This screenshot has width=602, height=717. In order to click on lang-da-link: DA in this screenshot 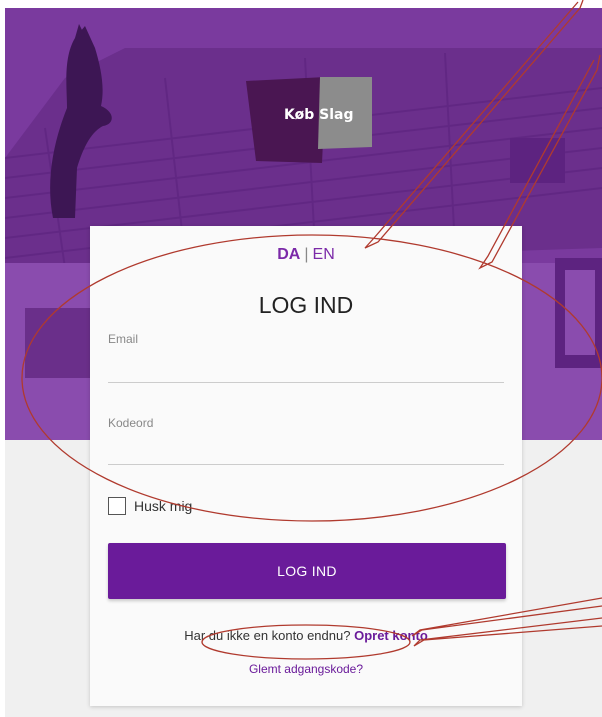, I will do `click(288, 254)`.